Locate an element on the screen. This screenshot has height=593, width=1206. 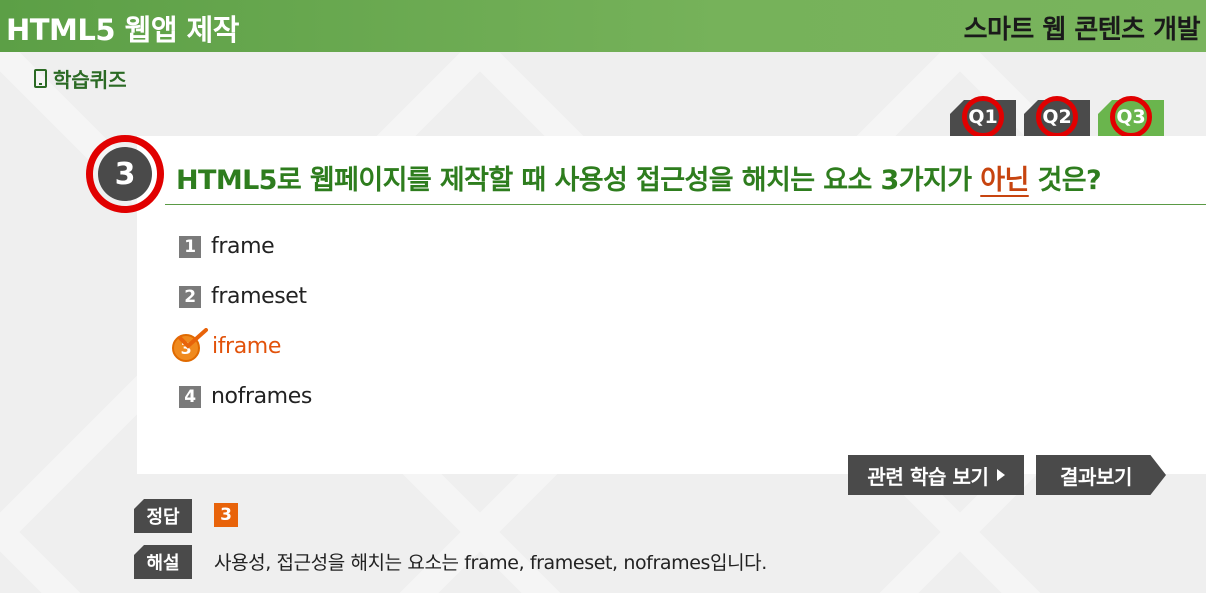
phone-icon is located at coordinates (40, 78).